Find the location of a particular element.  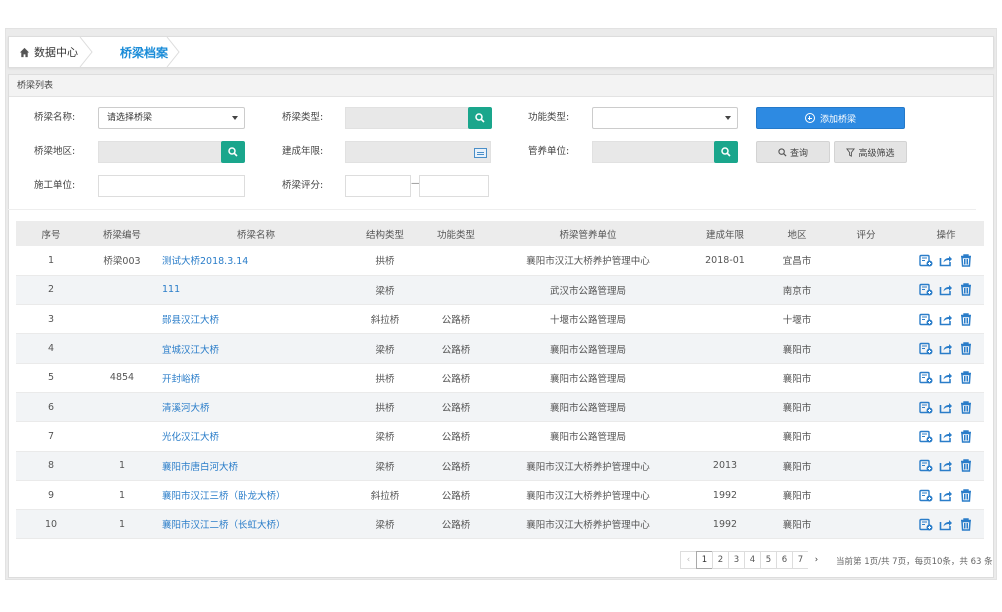

bridge-code: 桥梁003 is located at coordinates (122, 261).